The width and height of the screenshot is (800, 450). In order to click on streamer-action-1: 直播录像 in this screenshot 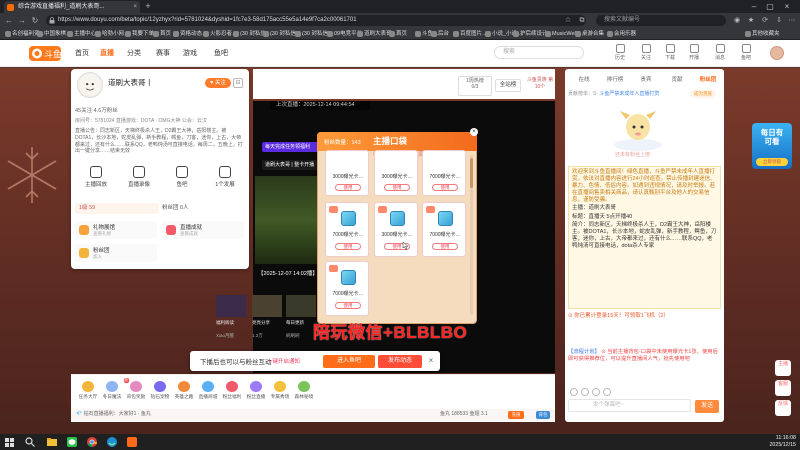, I will do `click(139, 179)`.